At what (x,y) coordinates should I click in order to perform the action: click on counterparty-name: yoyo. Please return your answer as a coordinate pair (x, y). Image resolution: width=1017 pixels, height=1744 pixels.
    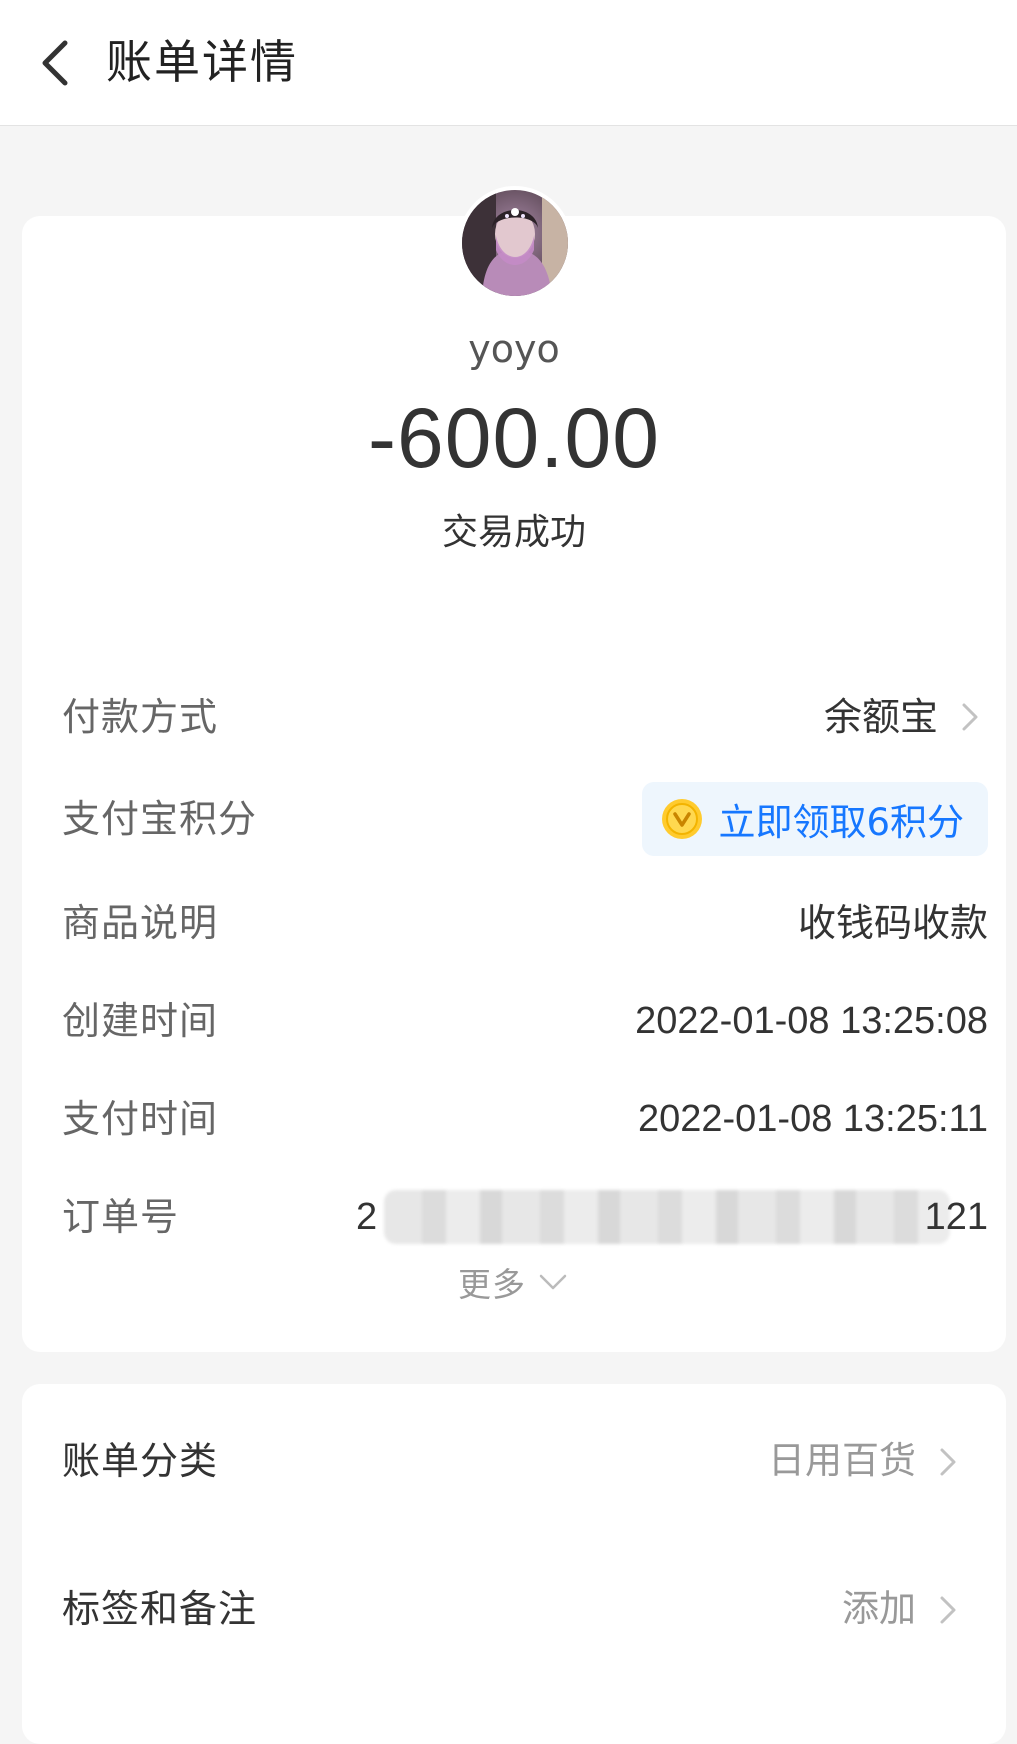
    Looking at the image, I should click on (514, 349).